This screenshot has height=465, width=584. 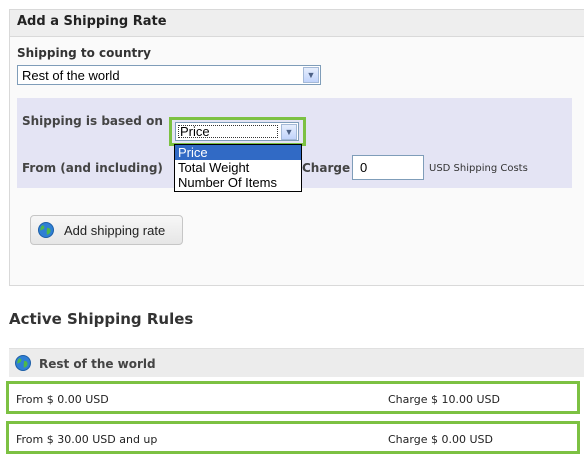 I want to click on add-button-label: Add shipping rate, so click(x=115, y=230).